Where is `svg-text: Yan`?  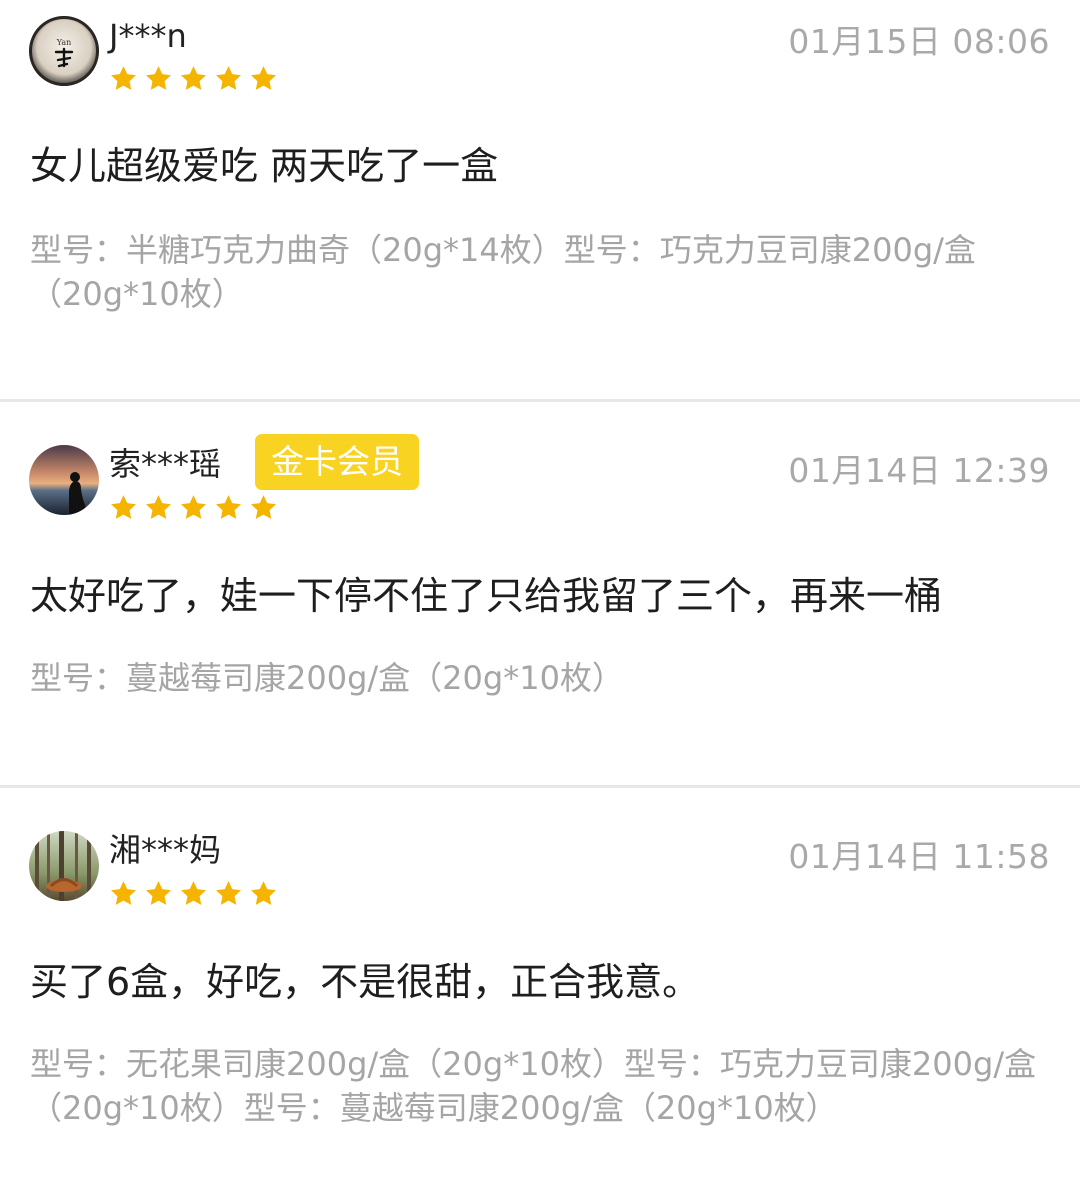 svg-text: Yan is located at coordinates (64, 42).